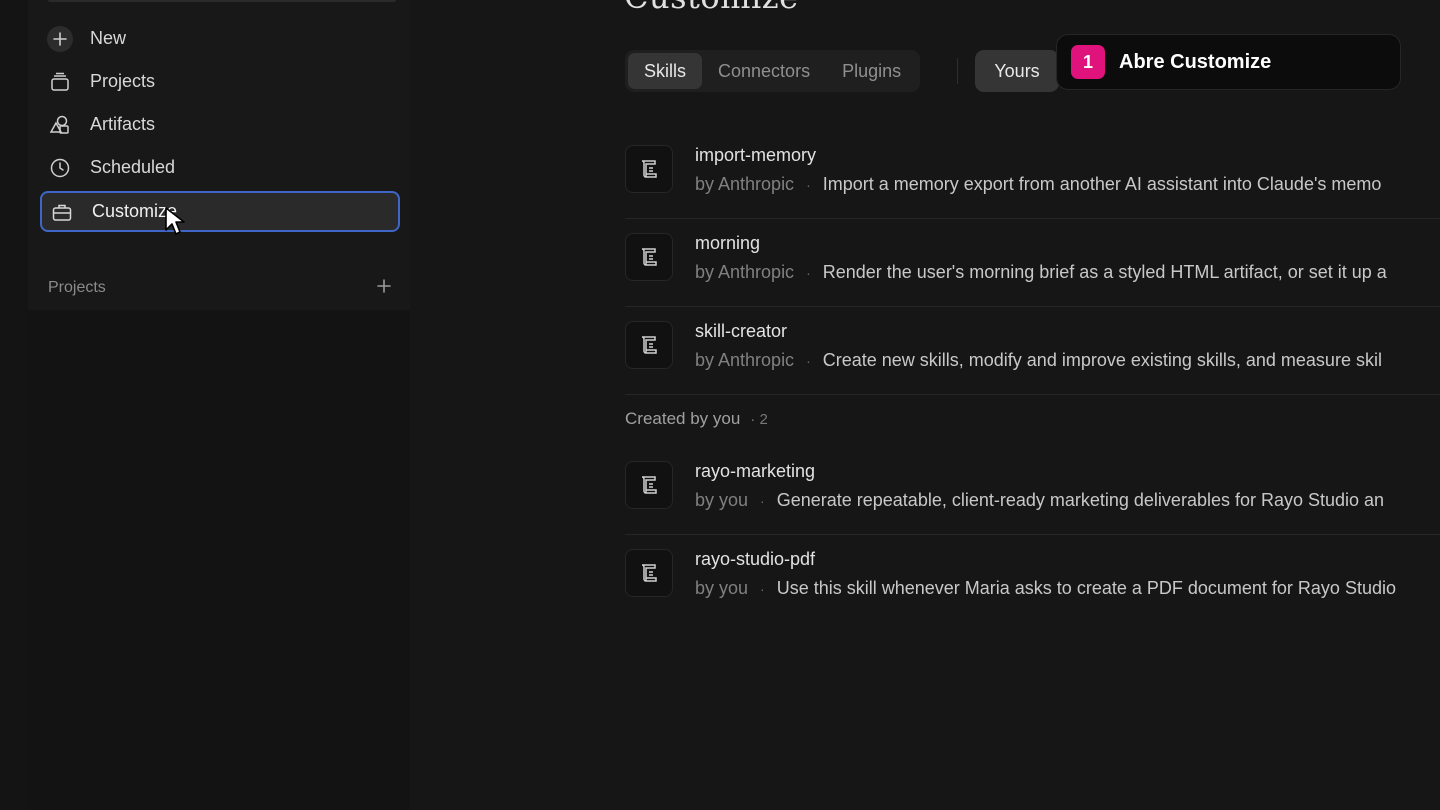 The height and width of the screenshot is (810, 1440). Describe the element at coordinates (222, 1) in the screenshot. I see `sidebar-search-edge` at that location.